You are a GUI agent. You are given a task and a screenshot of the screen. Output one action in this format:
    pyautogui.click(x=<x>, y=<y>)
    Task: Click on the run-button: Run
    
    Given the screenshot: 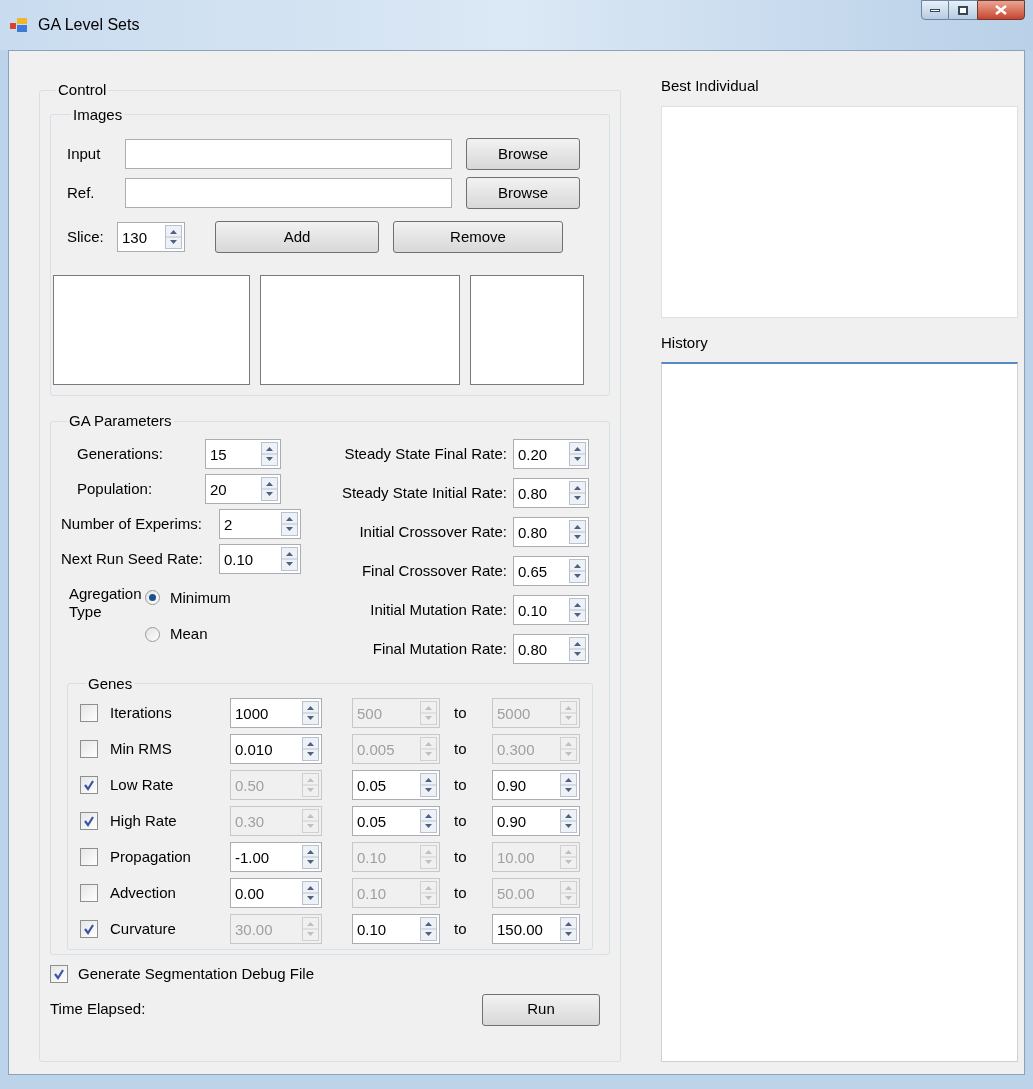 What is the action you would take?
    pyautogui.click(x=541, y=1009)
    